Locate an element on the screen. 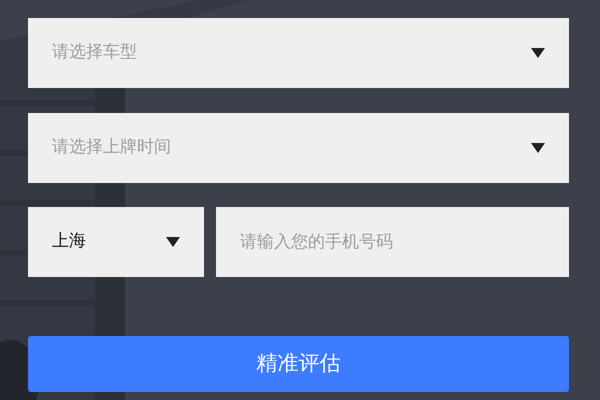 This screenshot has height=400, width=600. phone-field: 请输入您的手机号码 is located at coordinates (392, 242).